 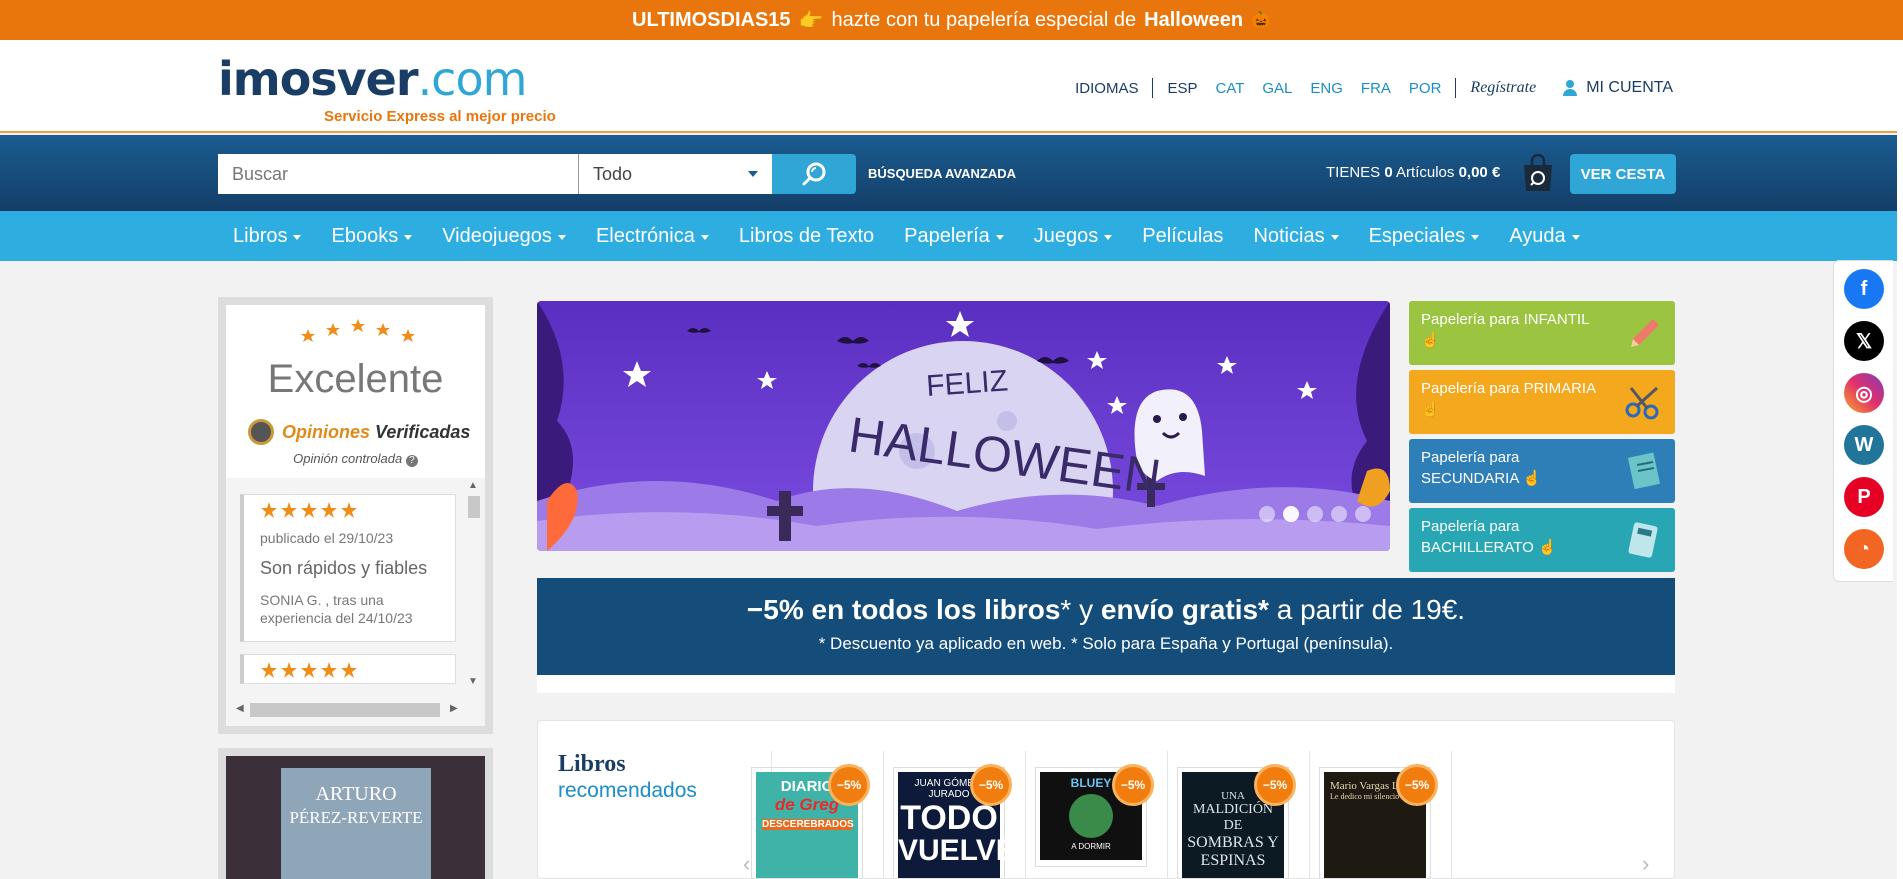 What do you see at coordinates (1326, 88) in the screenshot?
I see `lang-eng: ENG` at bounding box center [1326, 88].